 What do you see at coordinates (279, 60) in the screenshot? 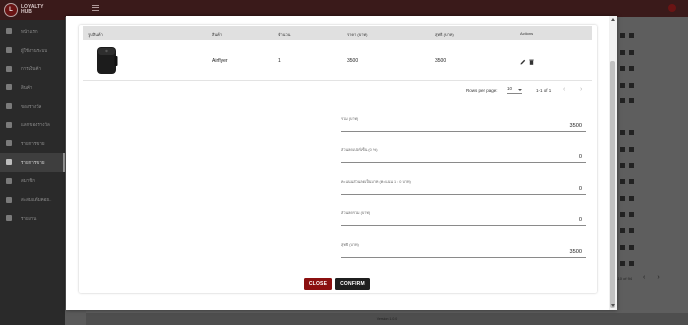
I see `product-quantity: 1` at bounding box center [279, 60].